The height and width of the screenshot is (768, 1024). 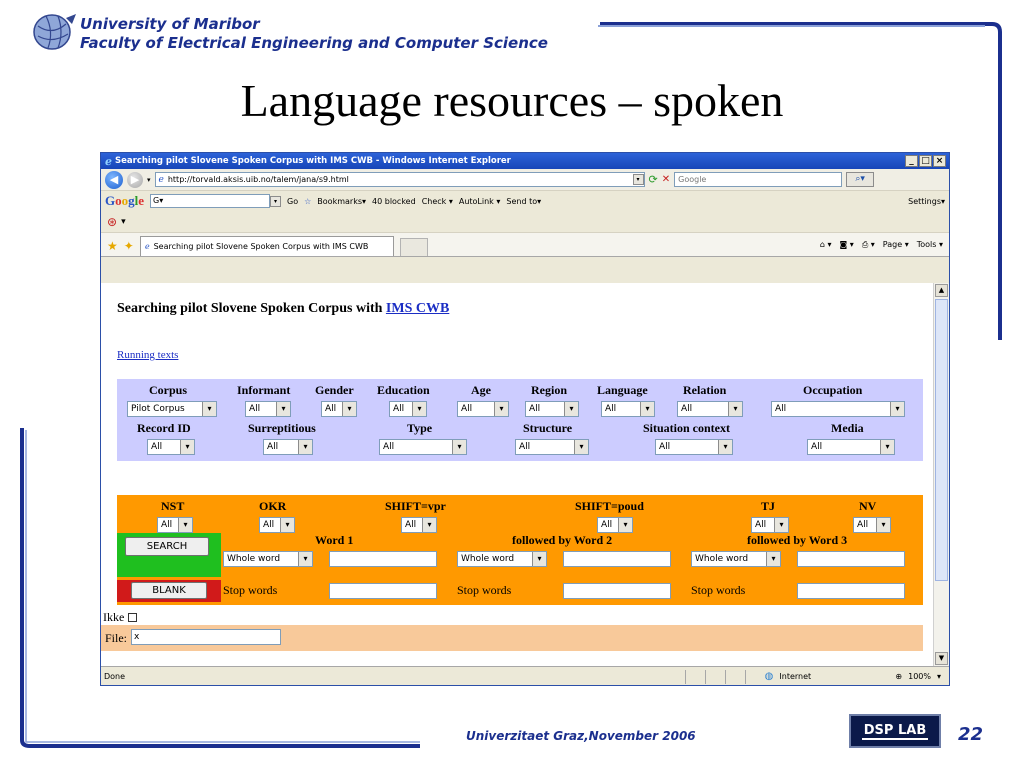 I want to click on zoom-icon: ⊕, so click(x=898, y=676).